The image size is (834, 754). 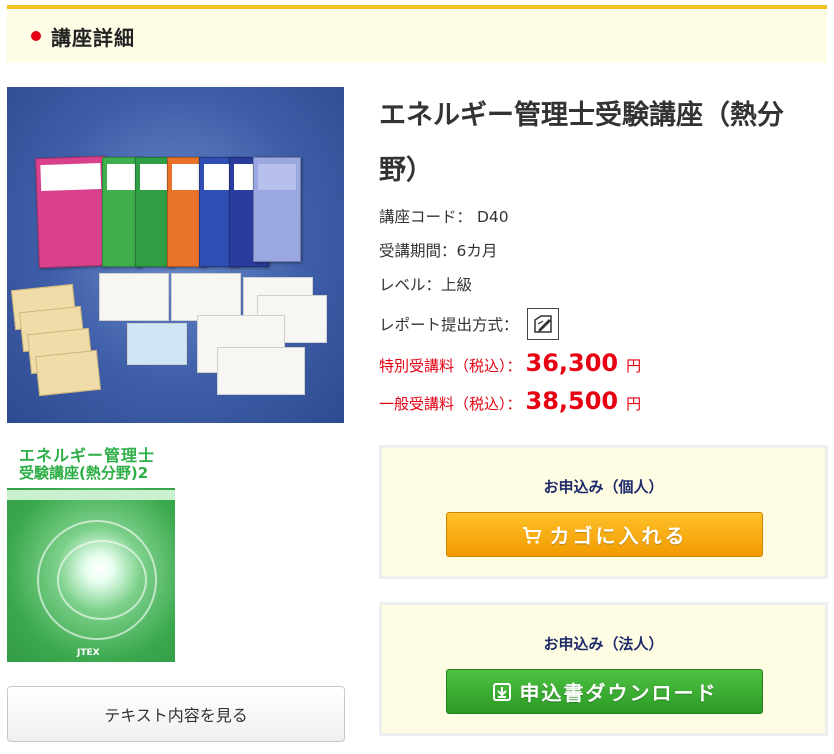 I want to click on course-level-label: レベル：, so click(x=410, y=285).